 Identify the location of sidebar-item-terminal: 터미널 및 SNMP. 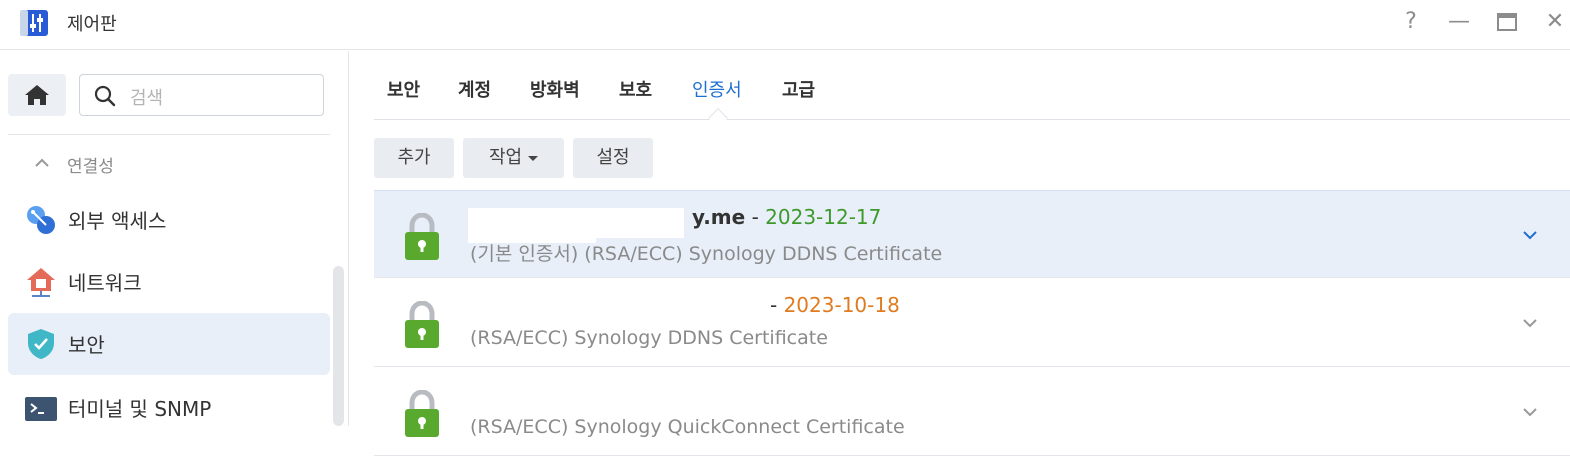
(169, 408).